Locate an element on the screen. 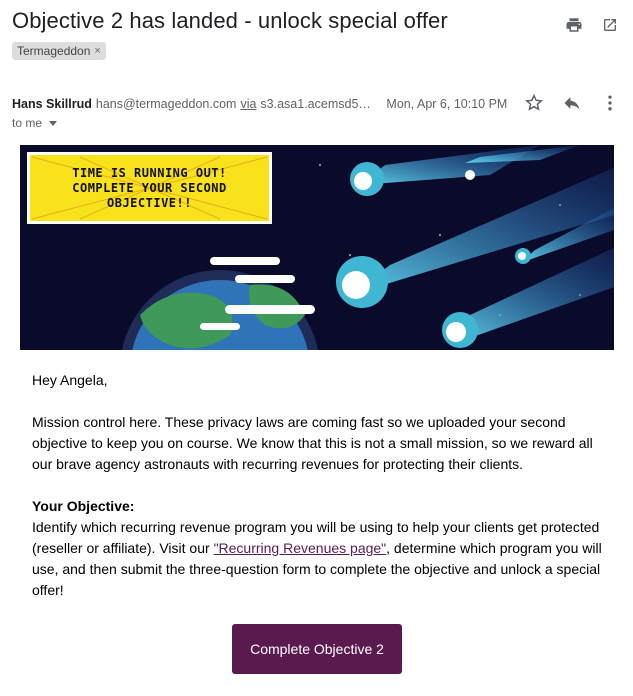 This screenshot has width=633, height=696. label-chip-text: Termageddon is located at coordinates (54, 51).